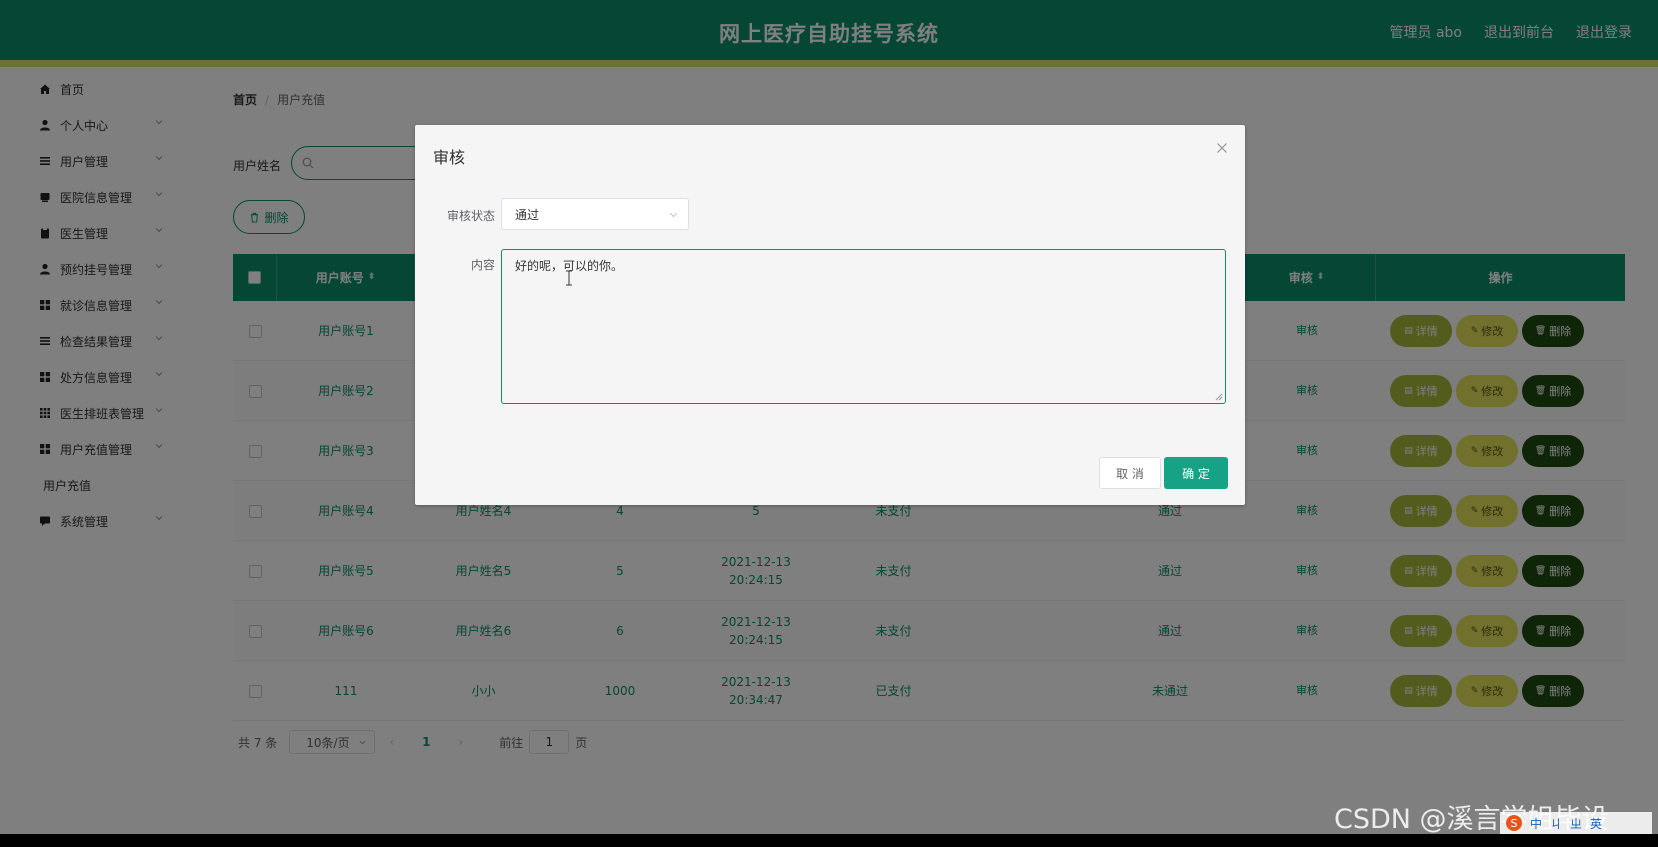  Describe the element at coordinates (673, 215) in the screenshot. I see `chevron-down-icon` at that location.